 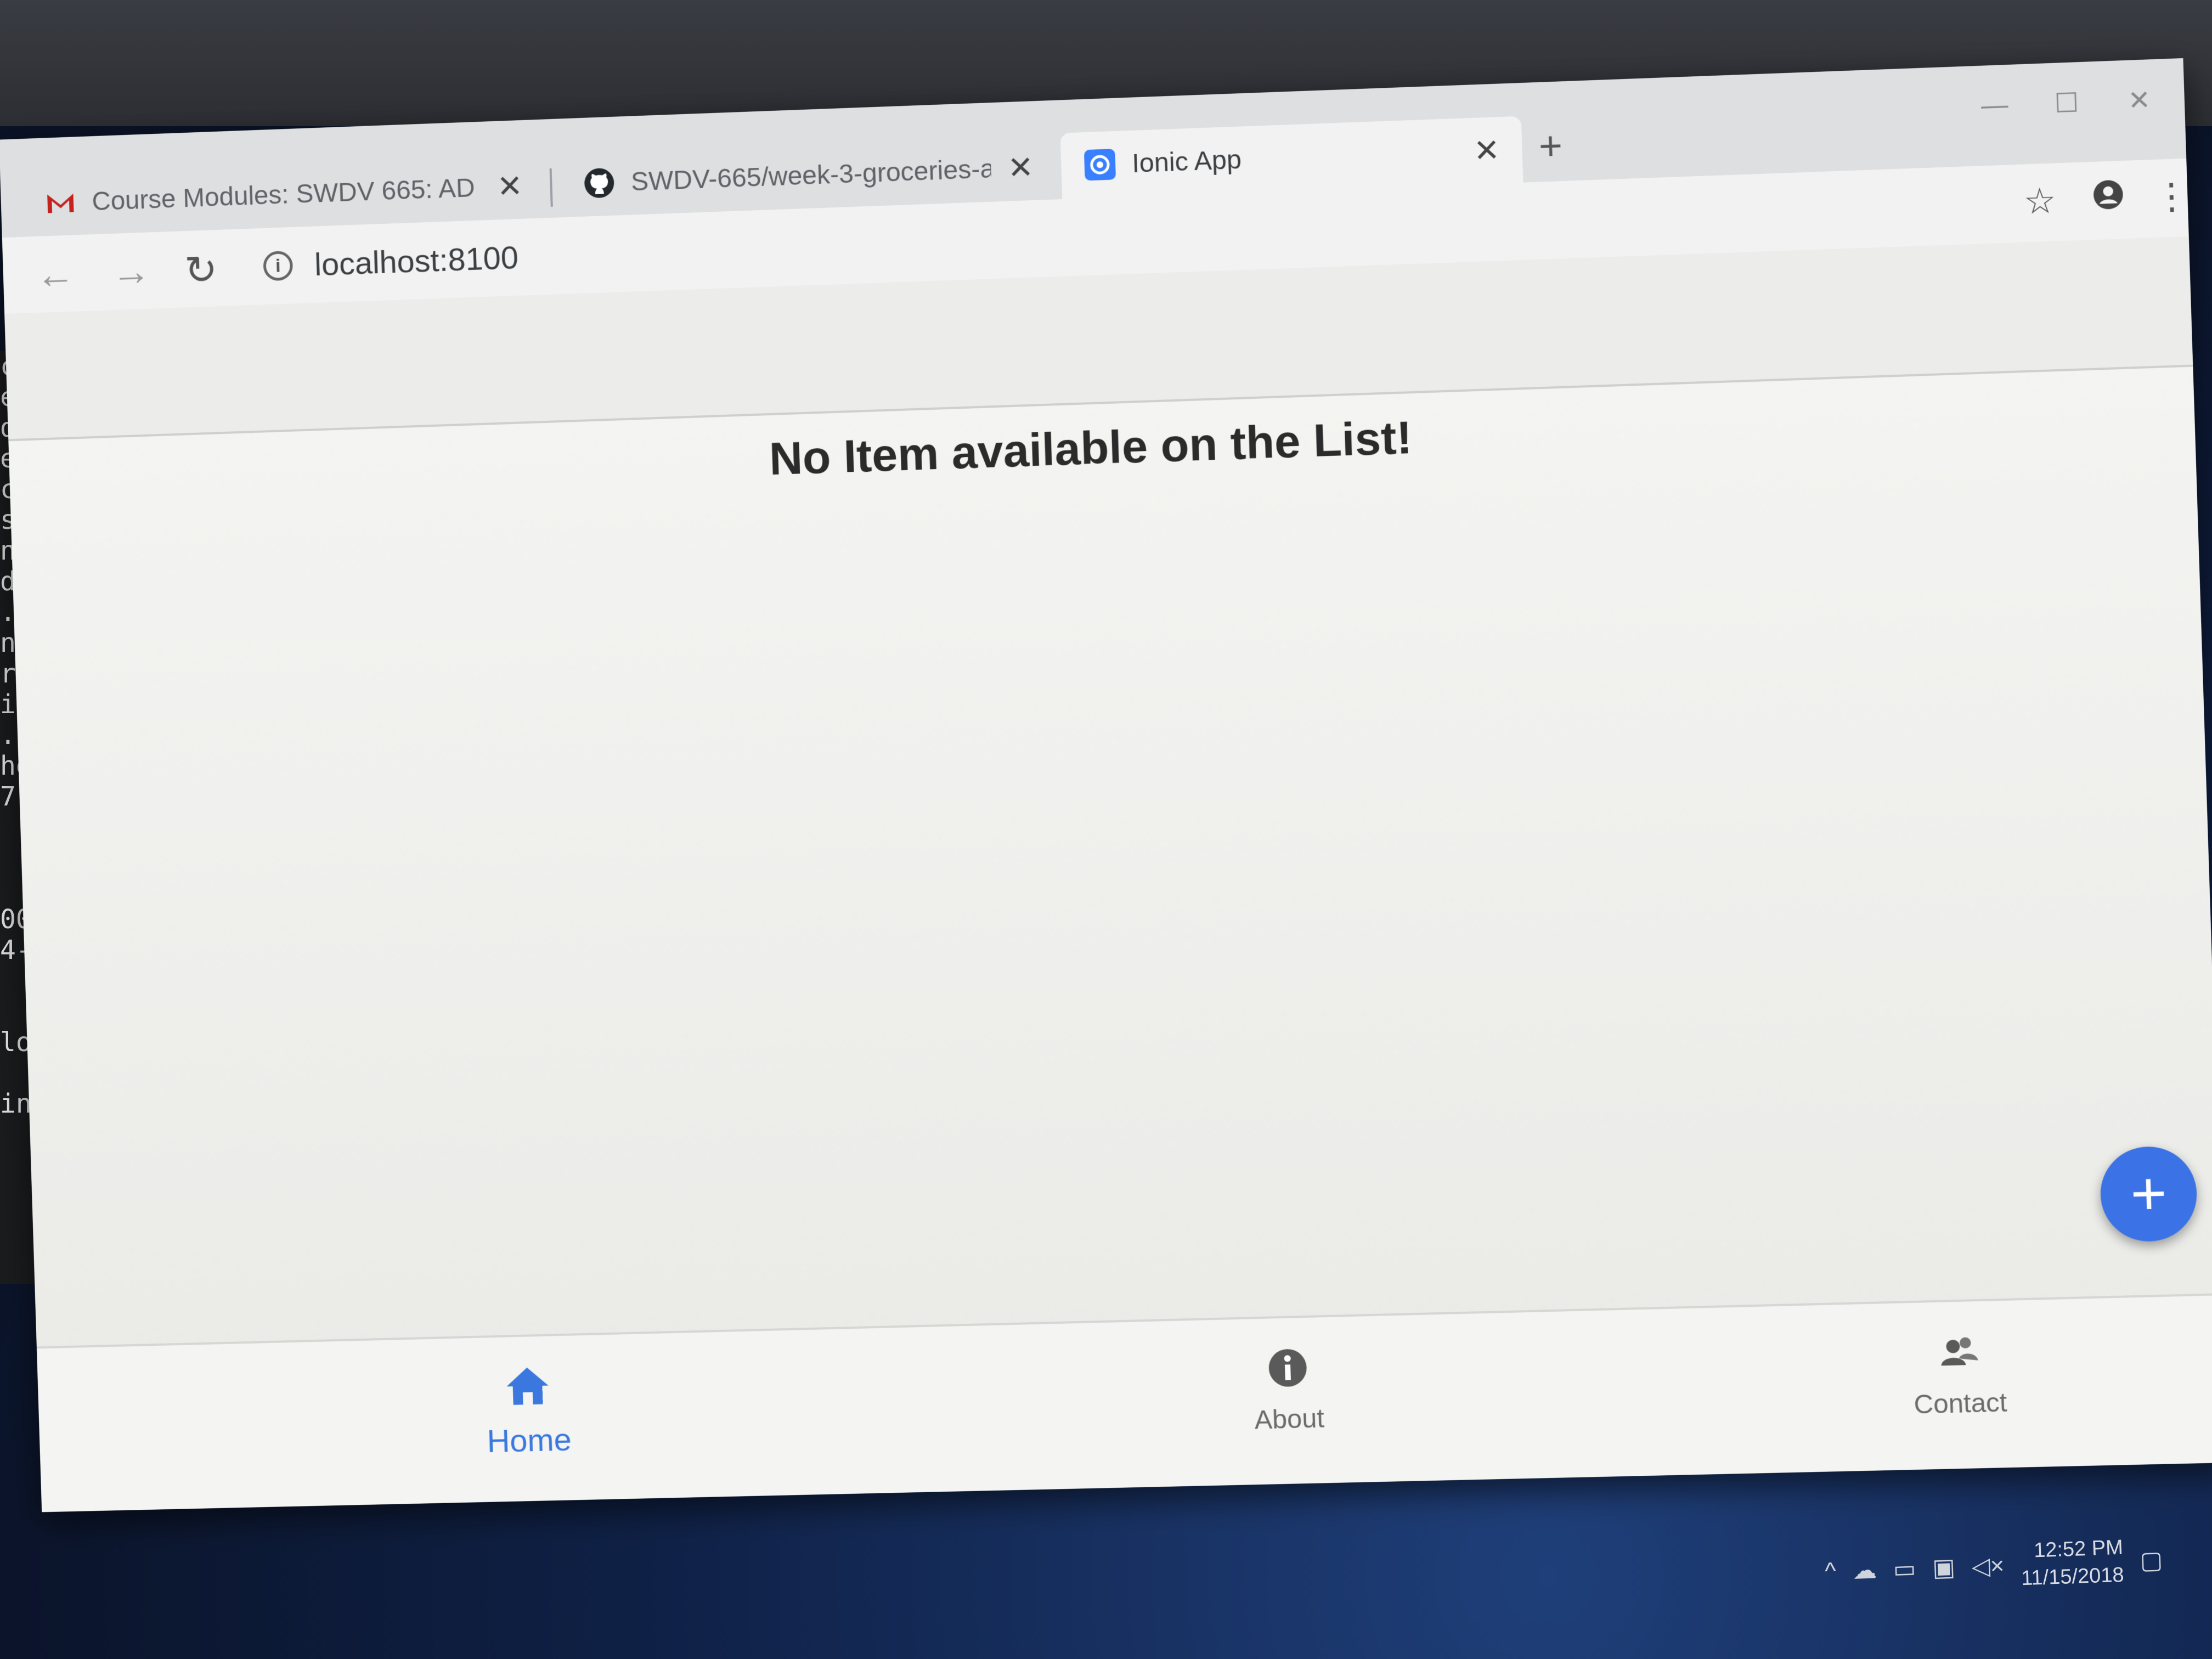 What do you see at coordinates (56, 274) in the screenshot?
I see `back-arrow-icon: ←` at bounding box center [56, 274].